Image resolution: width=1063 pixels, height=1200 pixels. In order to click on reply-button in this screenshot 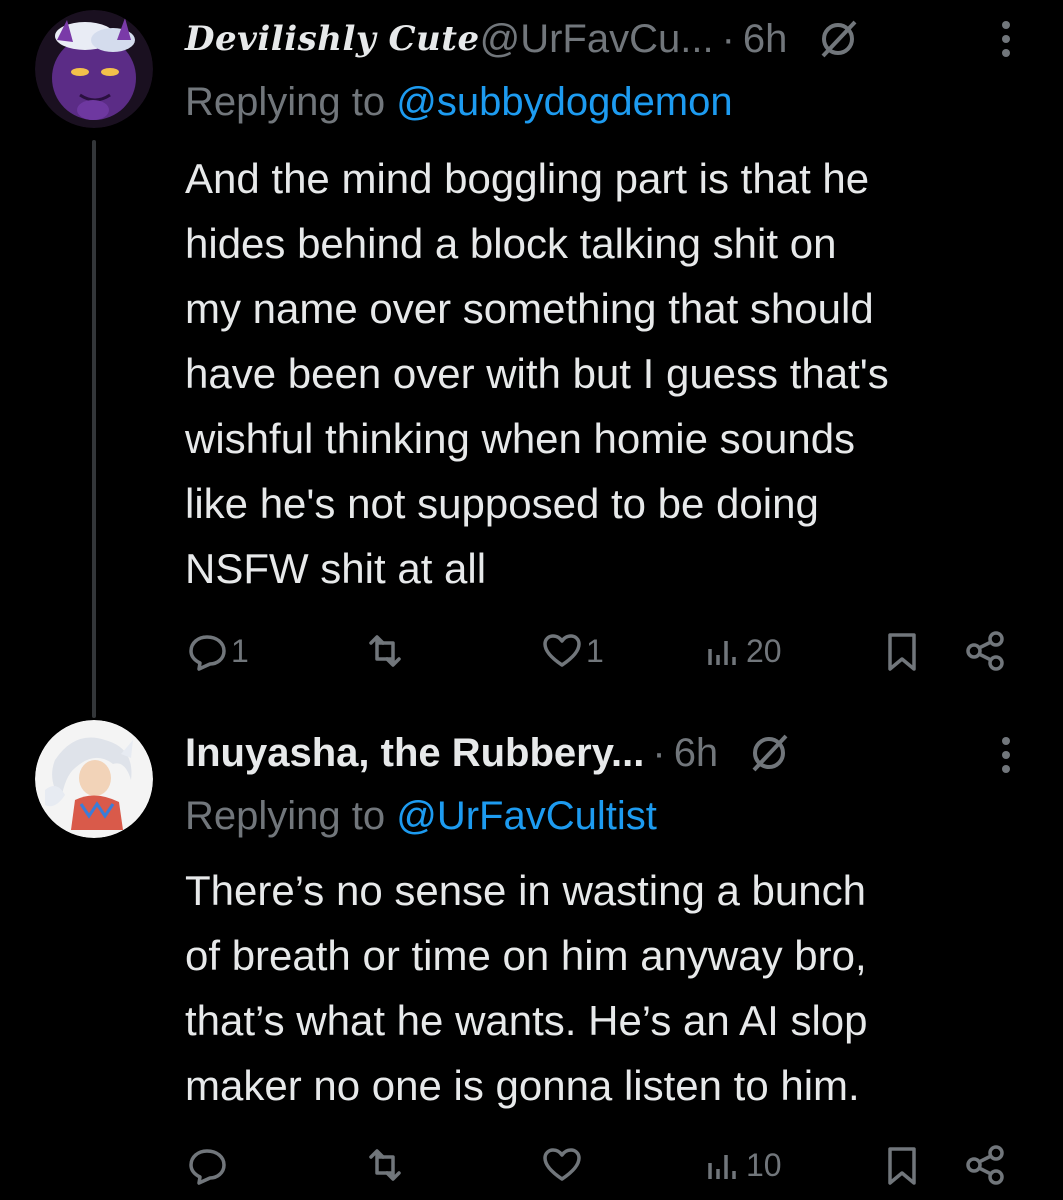, I will do `click(208, 1165)`.